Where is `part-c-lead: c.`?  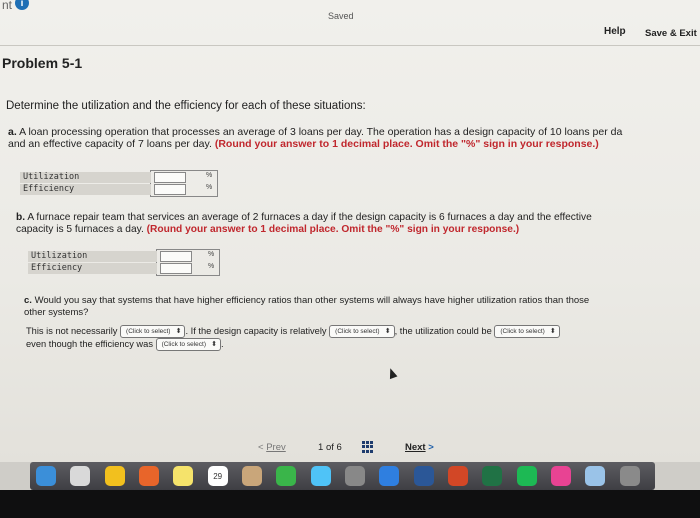 part-c-lead: c. is located at coordinates (28, 300).